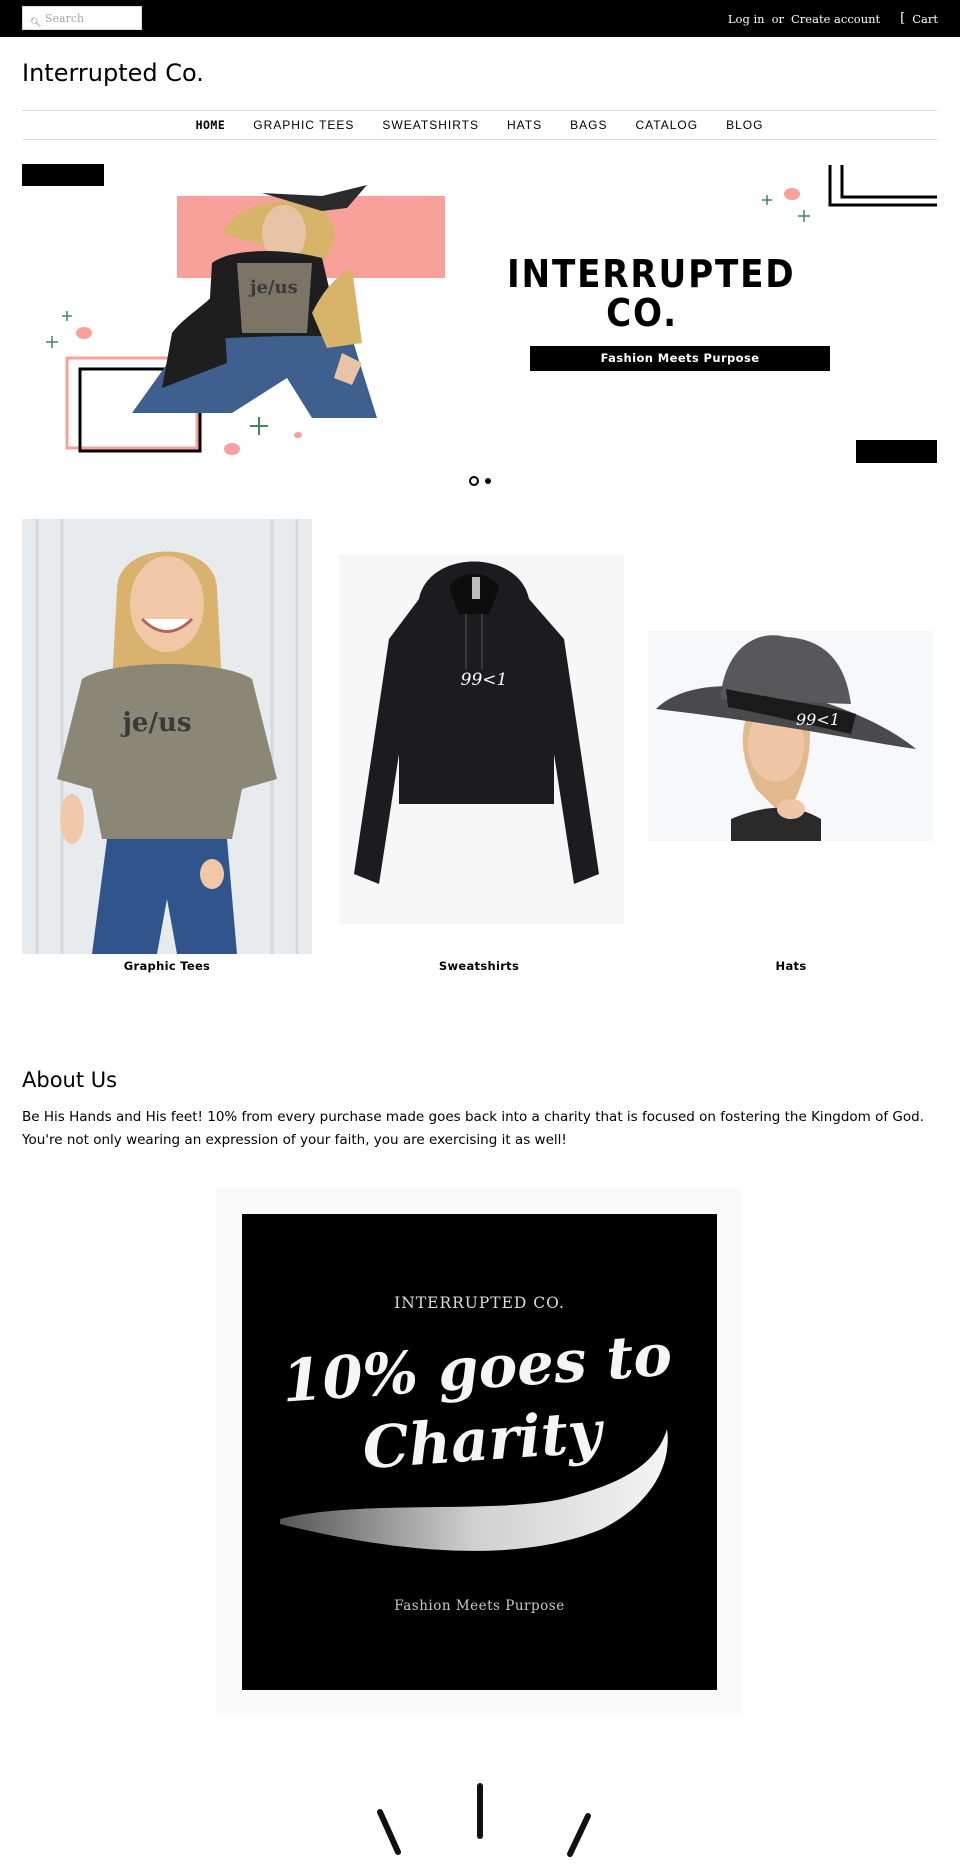 The image size is (960, 1875). Describe the element at coordinates (835, 19) in the screenshot. I see `create-account-link: Create account` at that location.